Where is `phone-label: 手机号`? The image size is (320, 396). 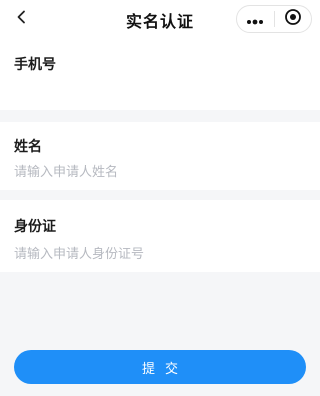 phone-label: 手机号 is located at coordinates (35, 65).